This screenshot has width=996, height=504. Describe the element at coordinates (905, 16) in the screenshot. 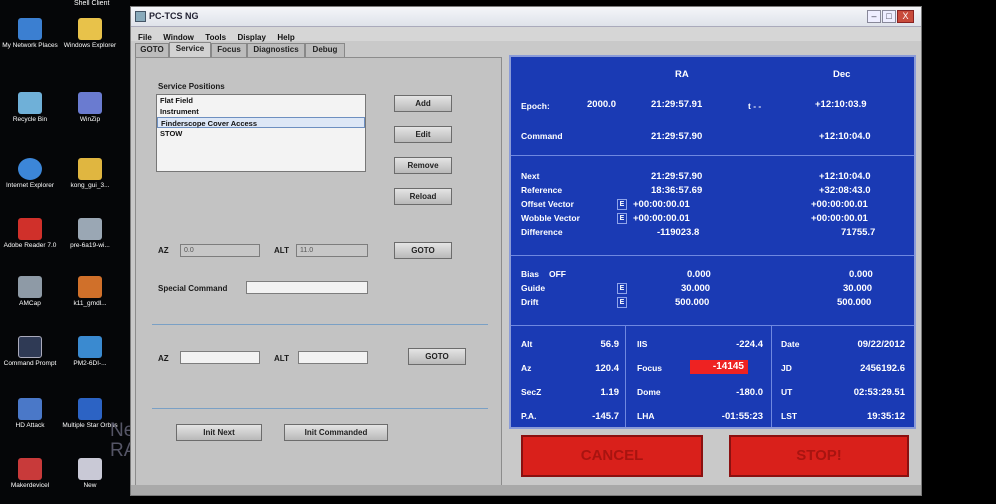

I see `close-button: X` at that location.